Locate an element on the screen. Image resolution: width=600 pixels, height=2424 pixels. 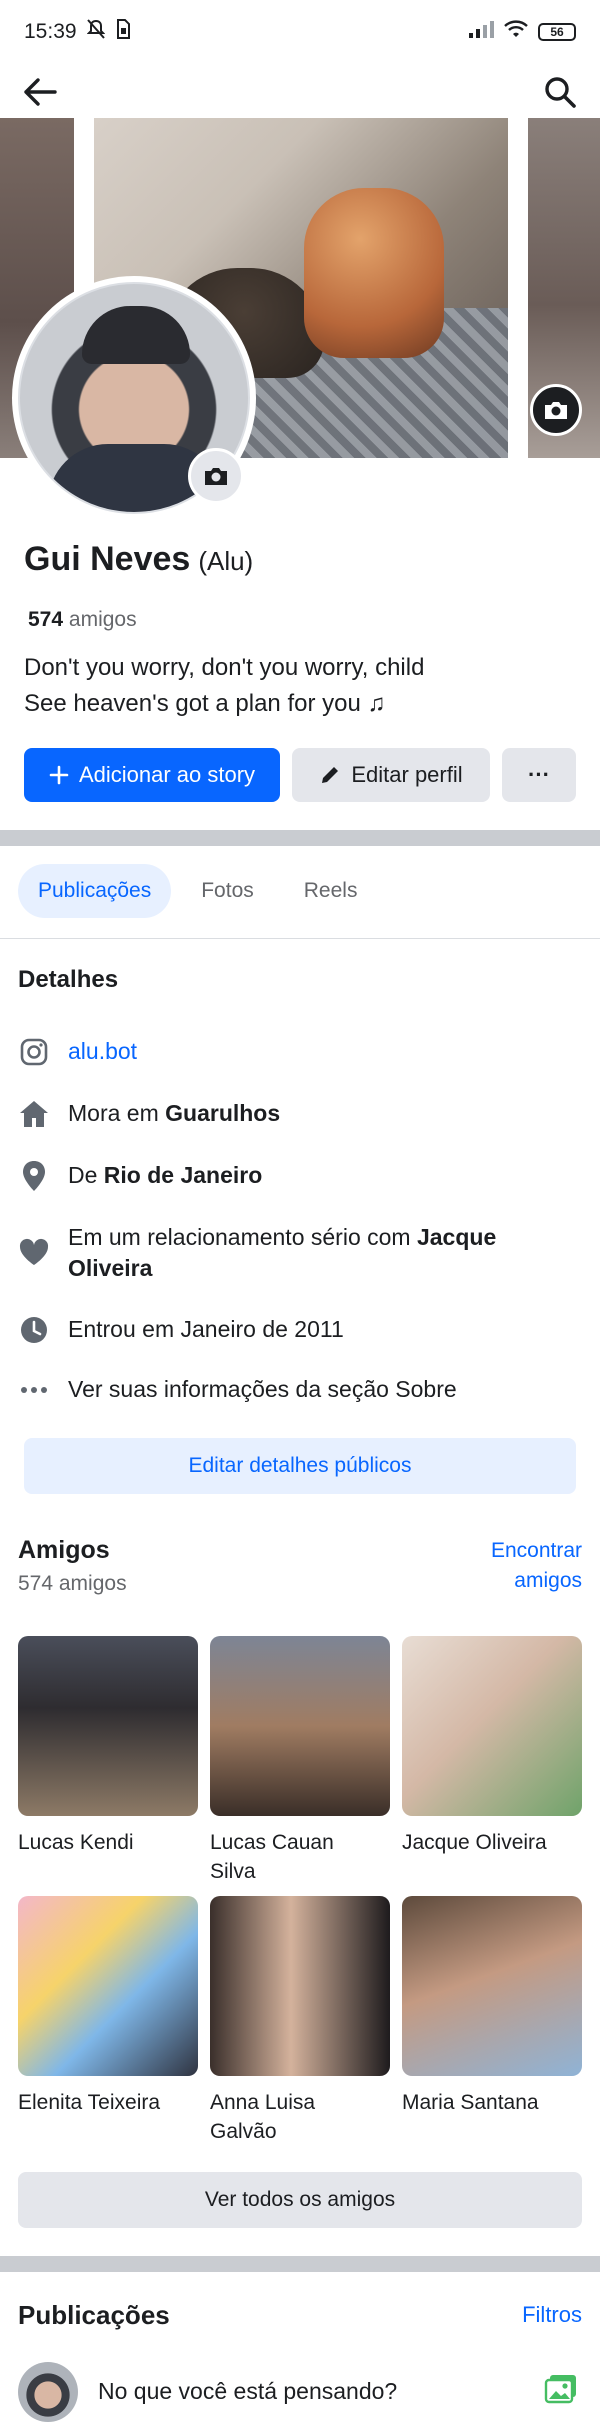
top-bar is located at coordinates (300, 92).